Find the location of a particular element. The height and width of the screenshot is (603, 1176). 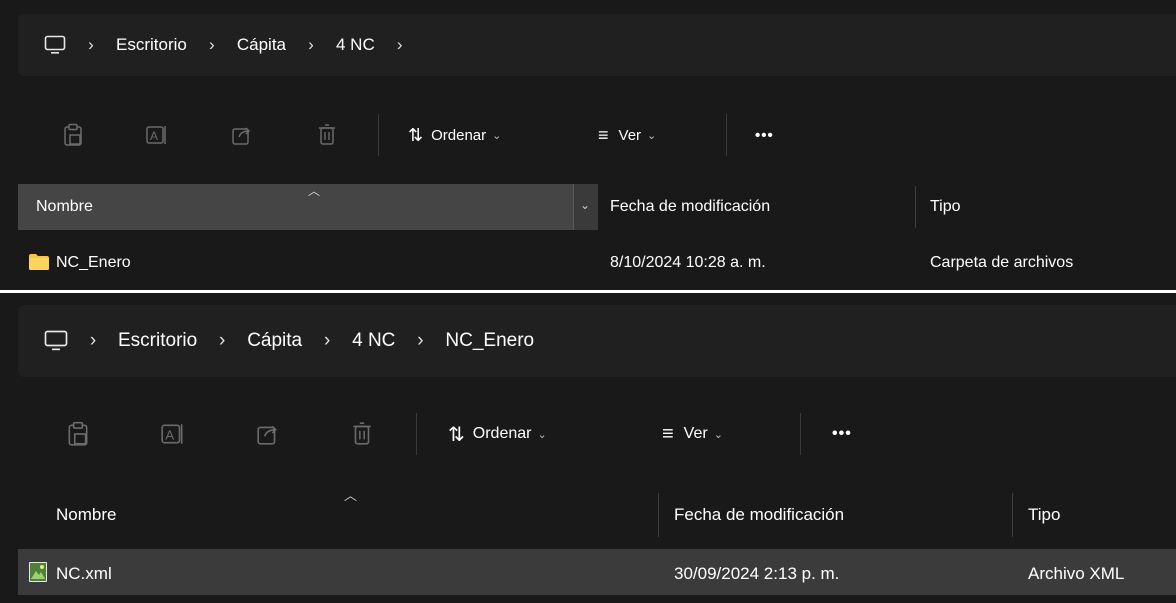

column-filter-dropdown: ⌄ is located at coordinates (585, 207).